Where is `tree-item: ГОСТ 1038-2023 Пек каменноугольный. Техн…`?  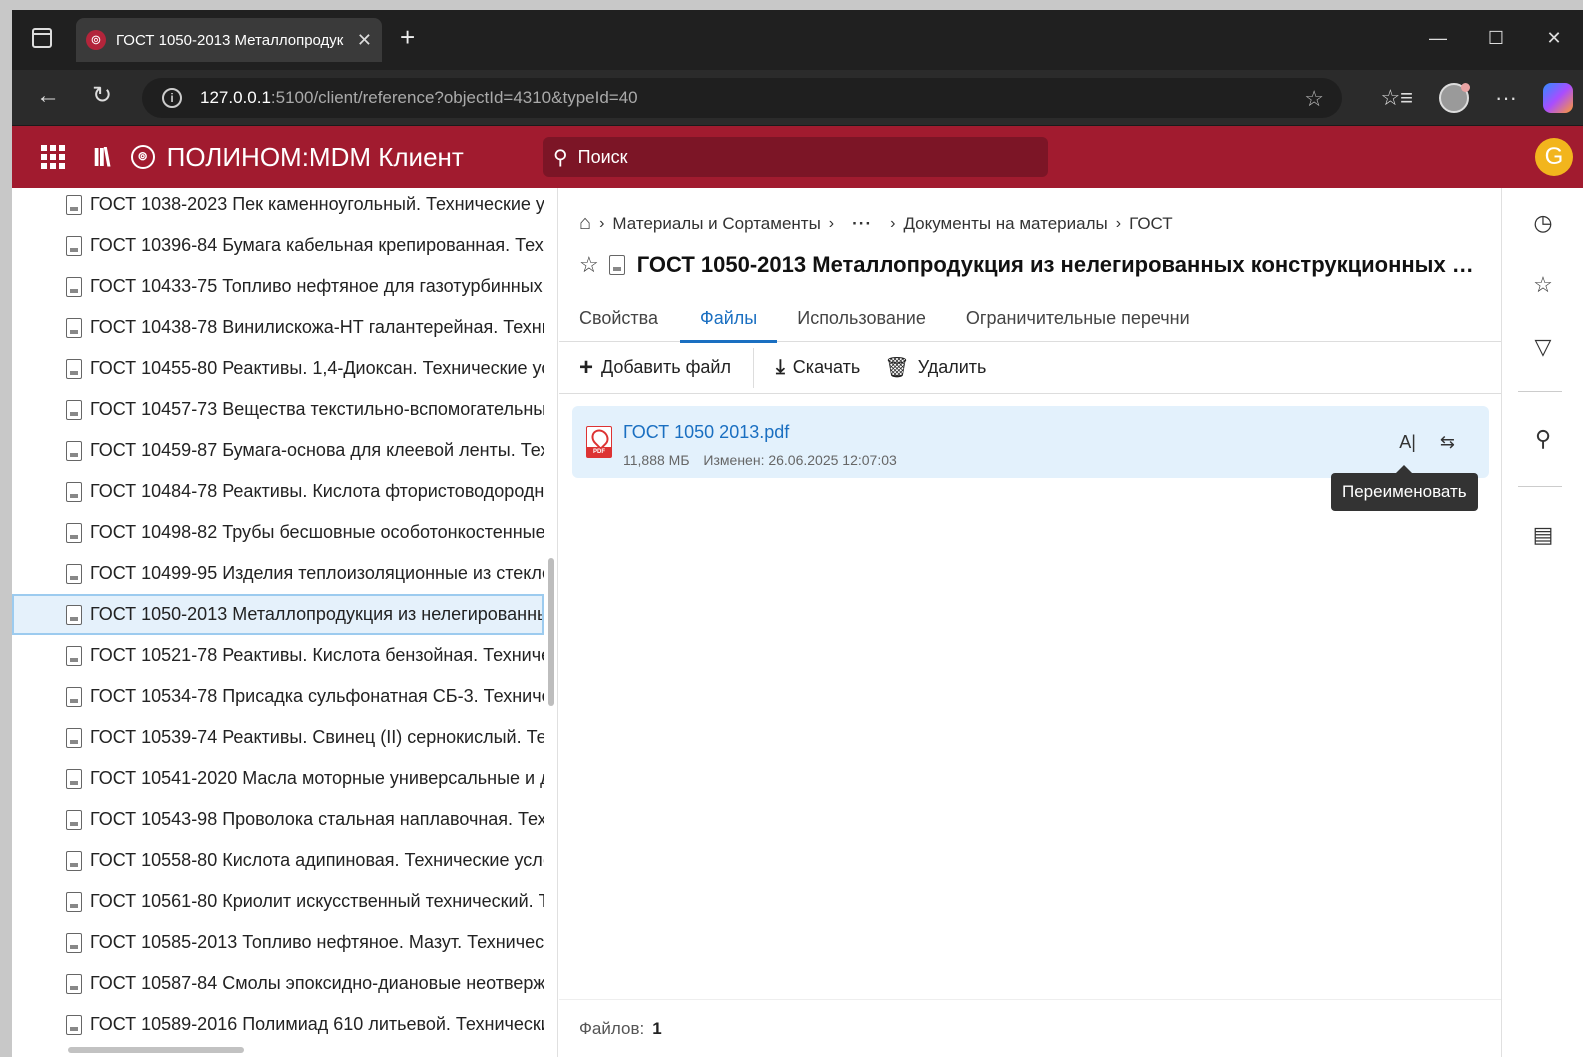 tree-item: ГОСТ 1038-2023 Пек каменноугольный. Техн… is located at coordinates (278, 206).